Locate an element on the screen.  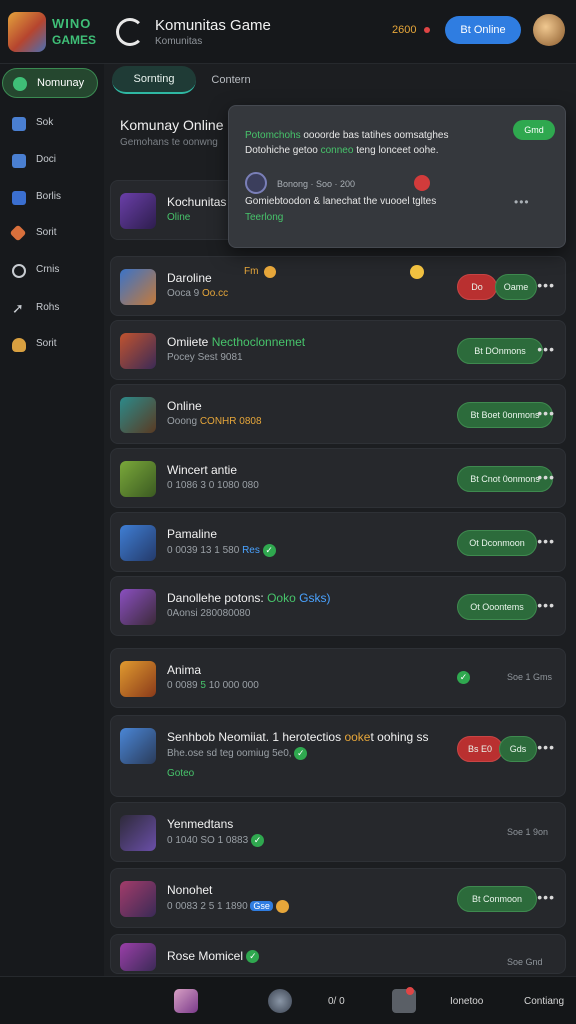
row-subtitle: 0 0089 5 10 000 000 is located at coordinates (213, 685).